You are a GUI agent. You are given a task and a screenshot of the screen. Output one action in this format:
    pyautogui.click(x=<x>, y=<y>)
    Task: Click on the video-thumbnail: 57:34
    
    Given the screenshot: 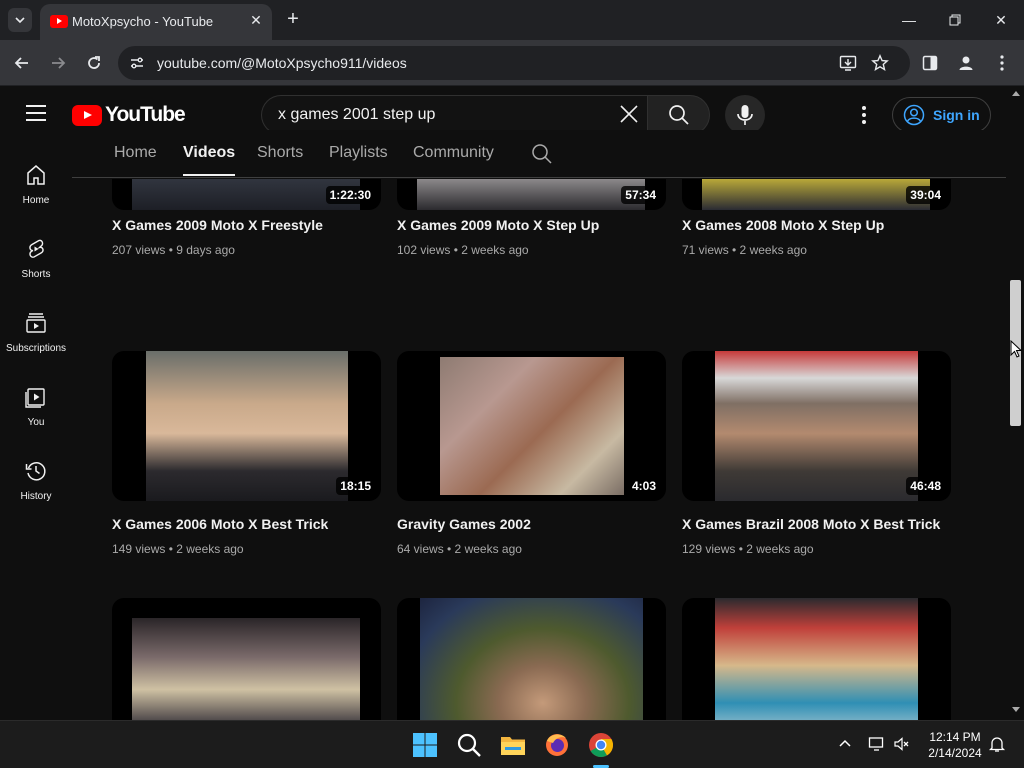 What is the action you would take?
    pyautogui.click(x=531, y=194)
    